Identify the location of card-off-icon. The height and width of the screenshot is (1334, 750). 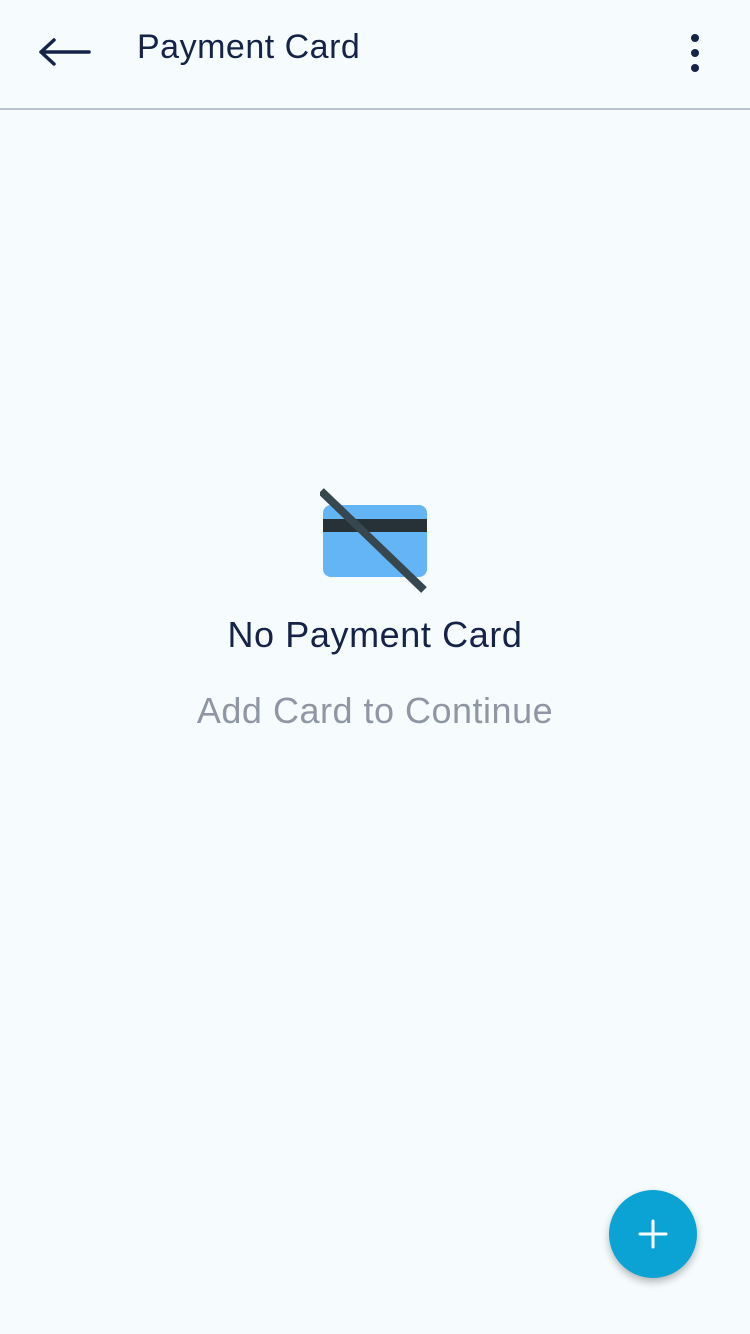
(373, 540).